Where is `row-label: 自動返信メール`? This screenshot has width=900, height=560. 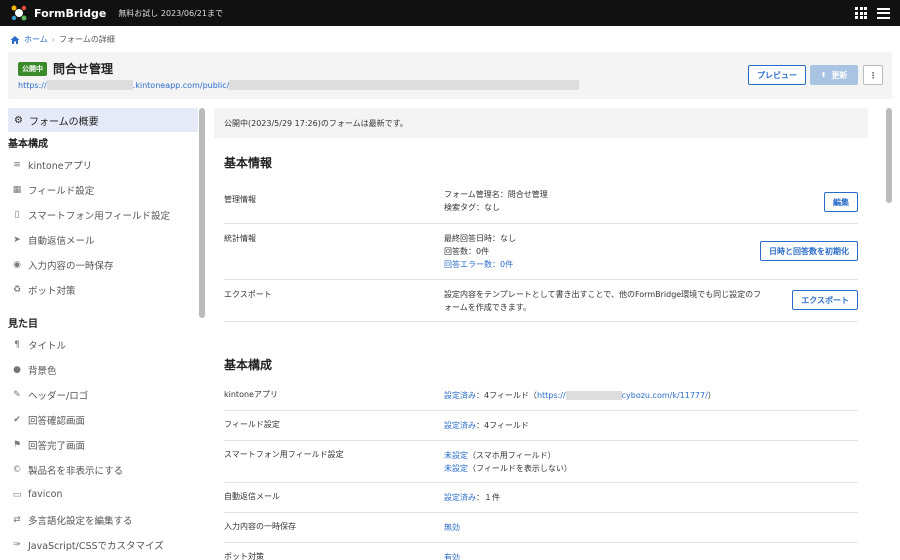
row-label: 自動返信メール is located at coordinates (252, 496).